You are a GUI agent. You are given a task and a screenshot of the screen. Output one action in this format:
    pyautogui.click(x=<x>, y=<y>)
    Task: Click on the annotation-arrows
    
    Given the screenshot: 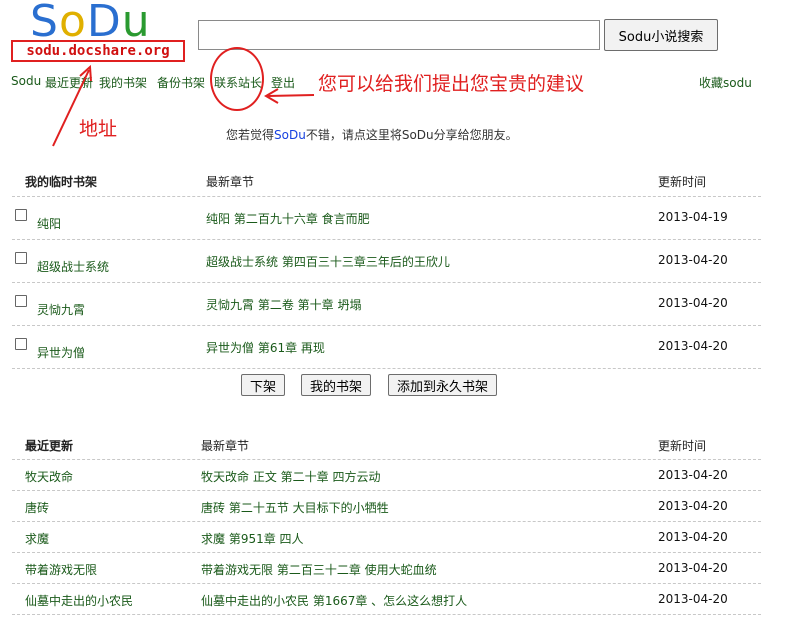 What is the action you would take?
    pyautogui.click(x=183, y=105)
    